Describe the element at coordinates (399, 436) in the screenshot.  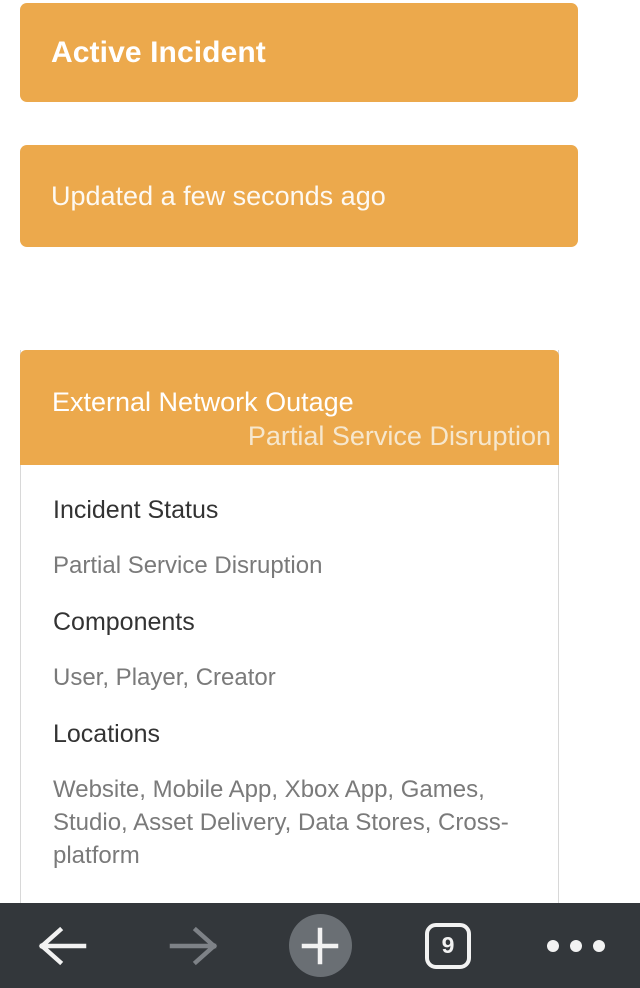
I see `incident-status-subtitle: Partial Service Disruption` at that location.